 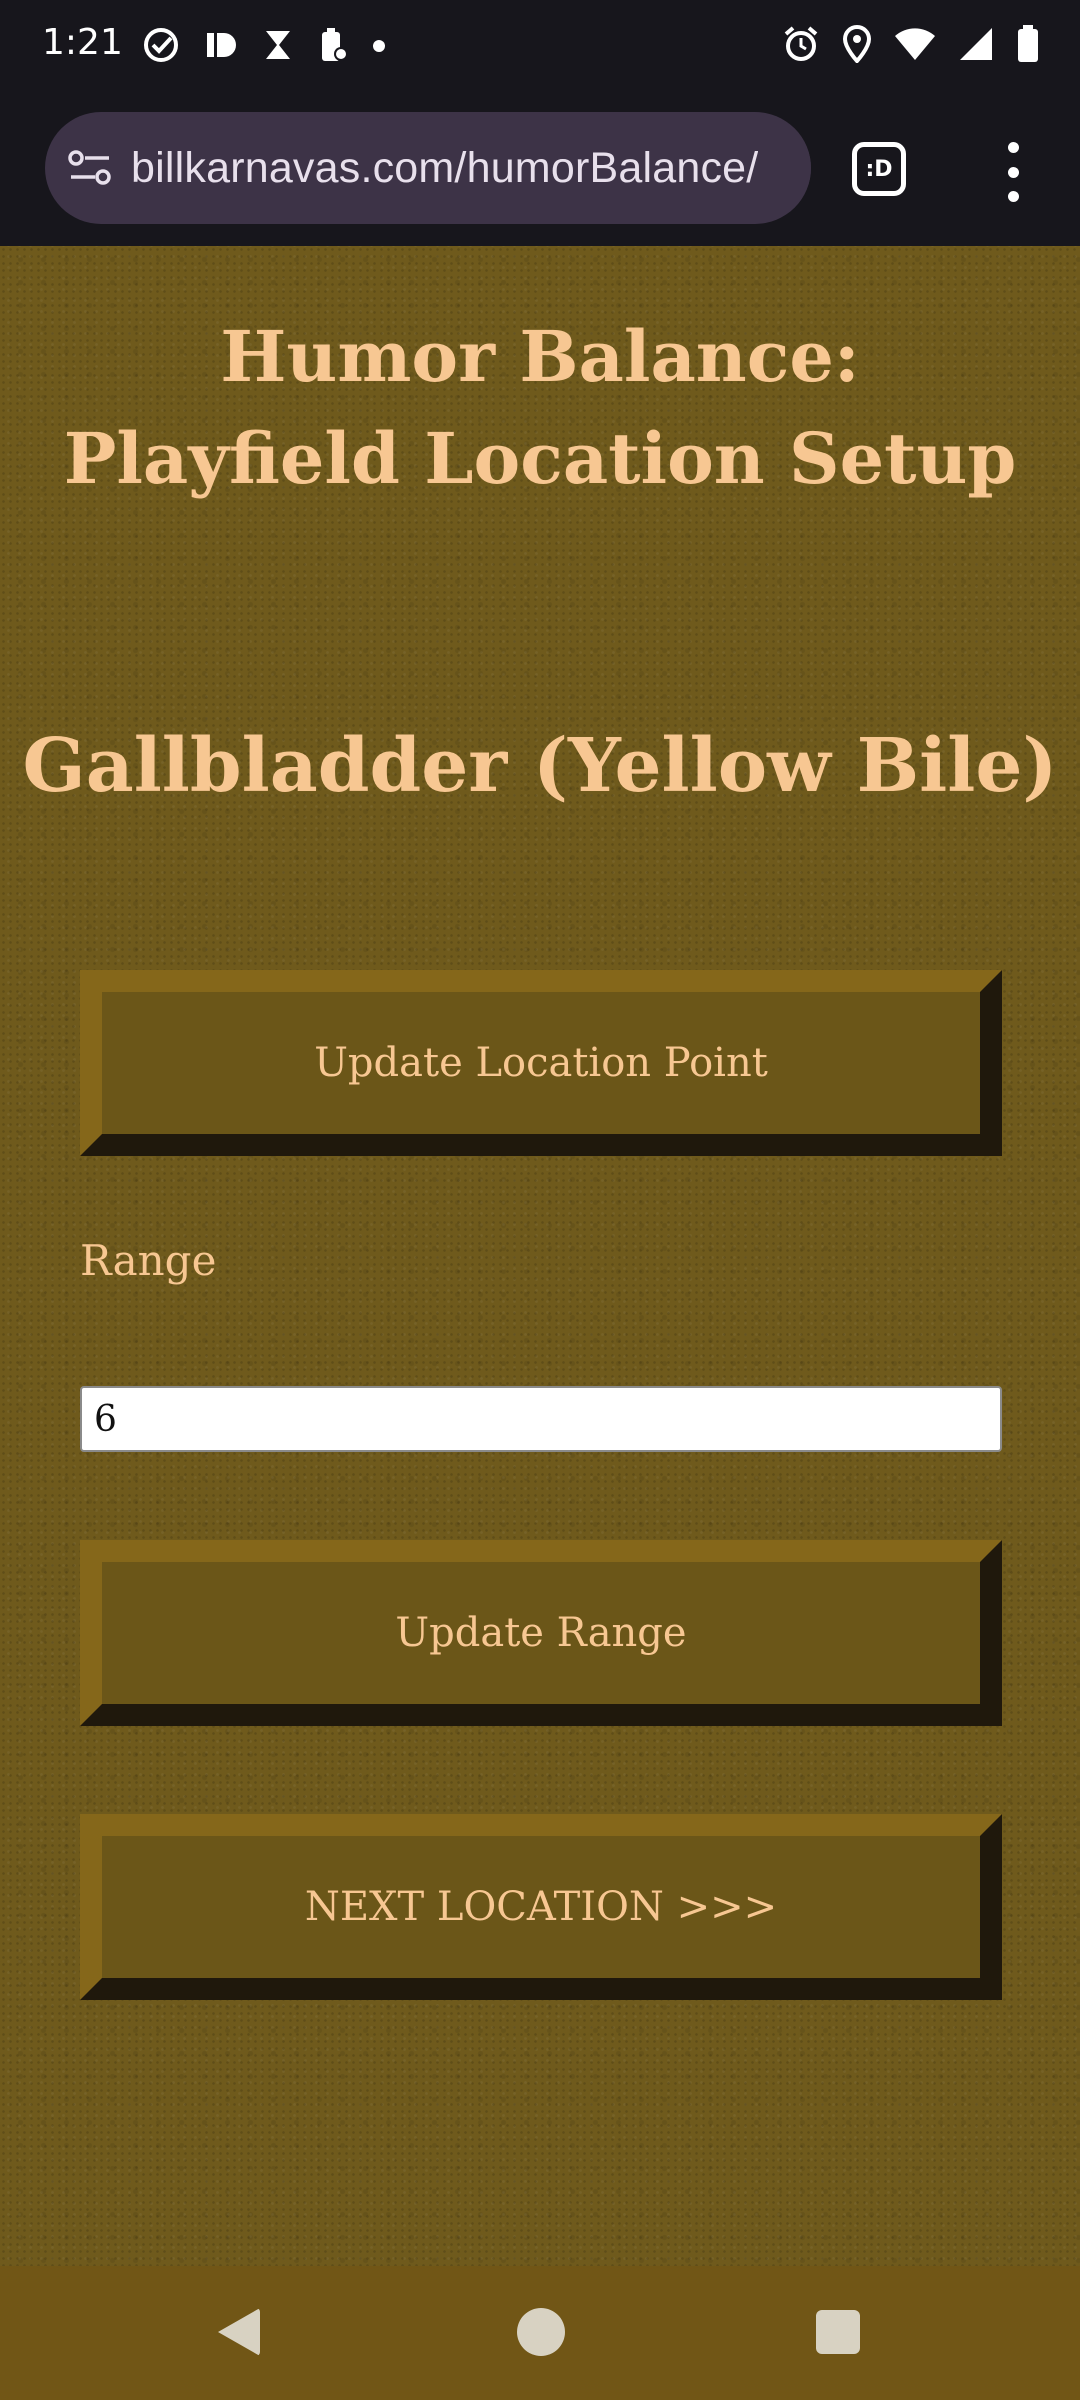 I want to click on location-name: Gallbladder (Yellow Bile), so click(x=540, y=766).